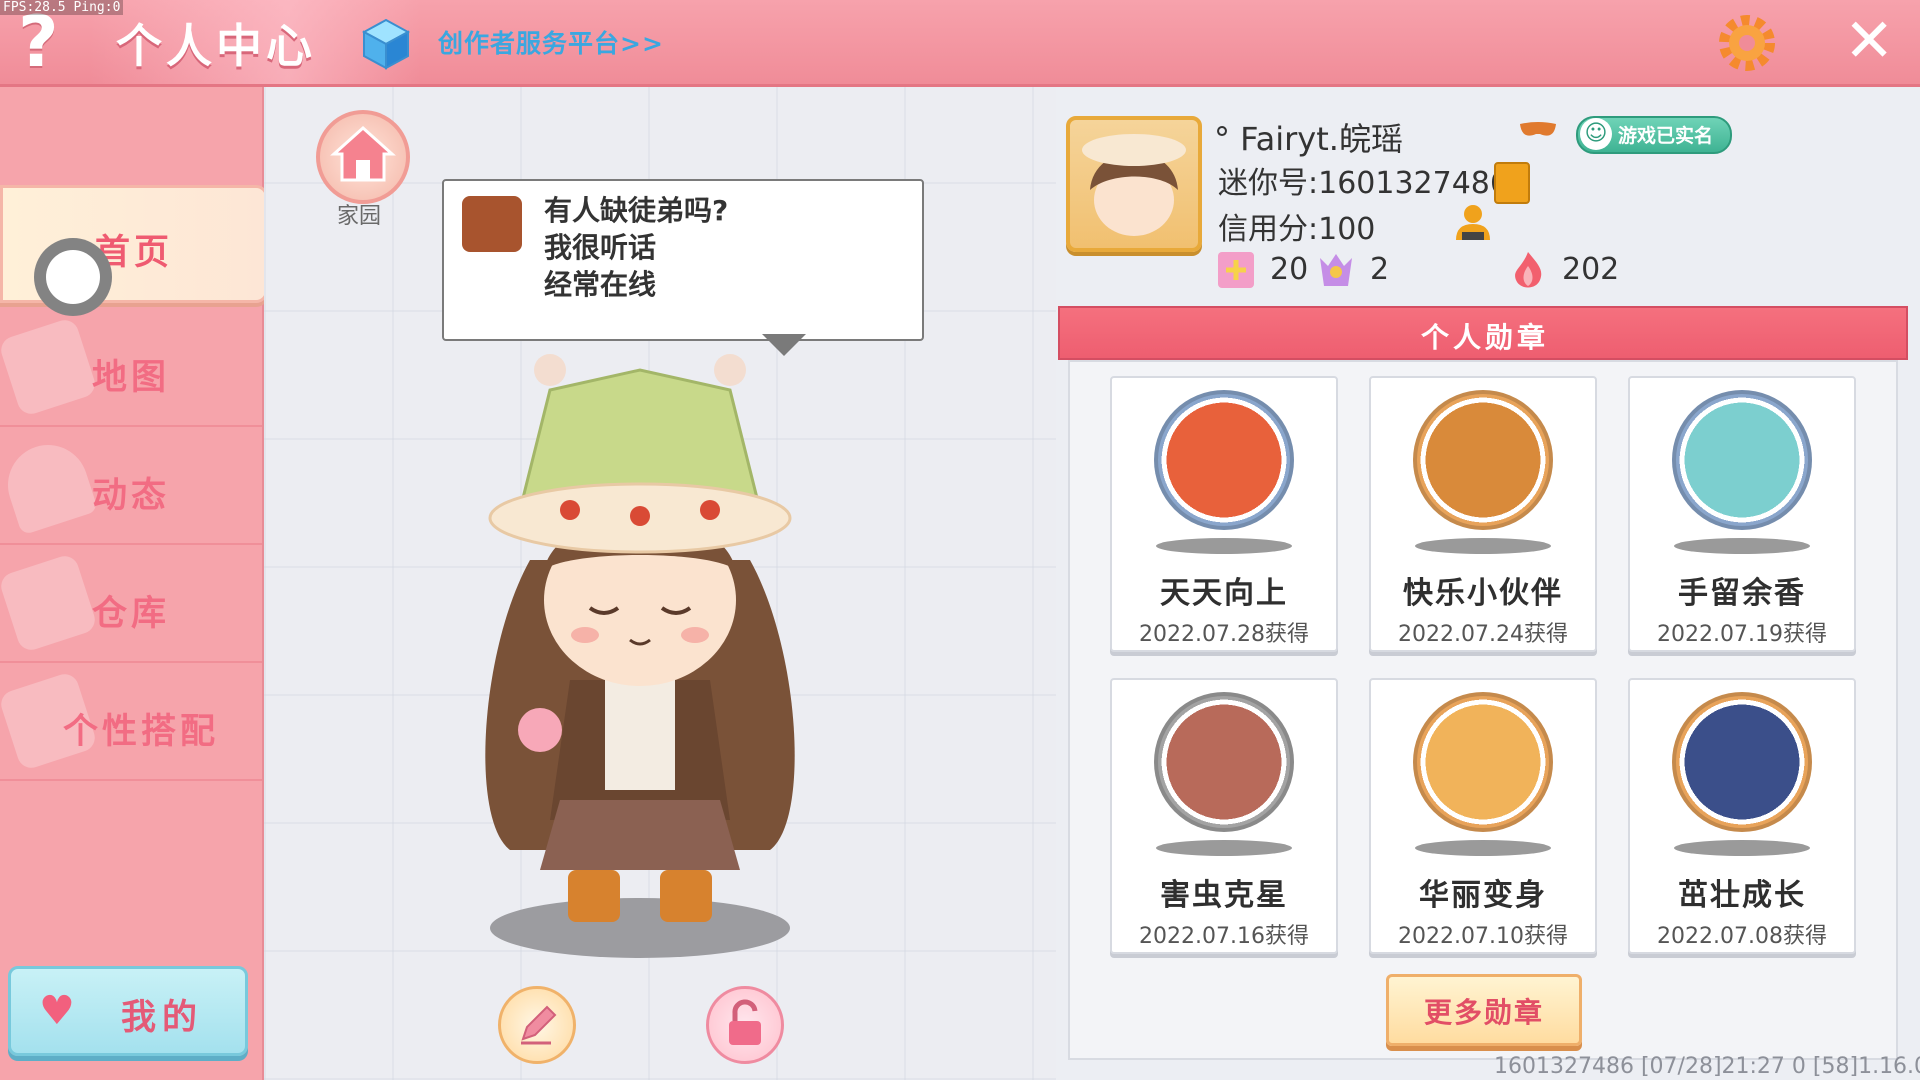 This screenshot has width=1920, height=1080. Describe the element at coordinates (1742, 593) in the screenshot. I see `medal-name: 手留余香` at that location.